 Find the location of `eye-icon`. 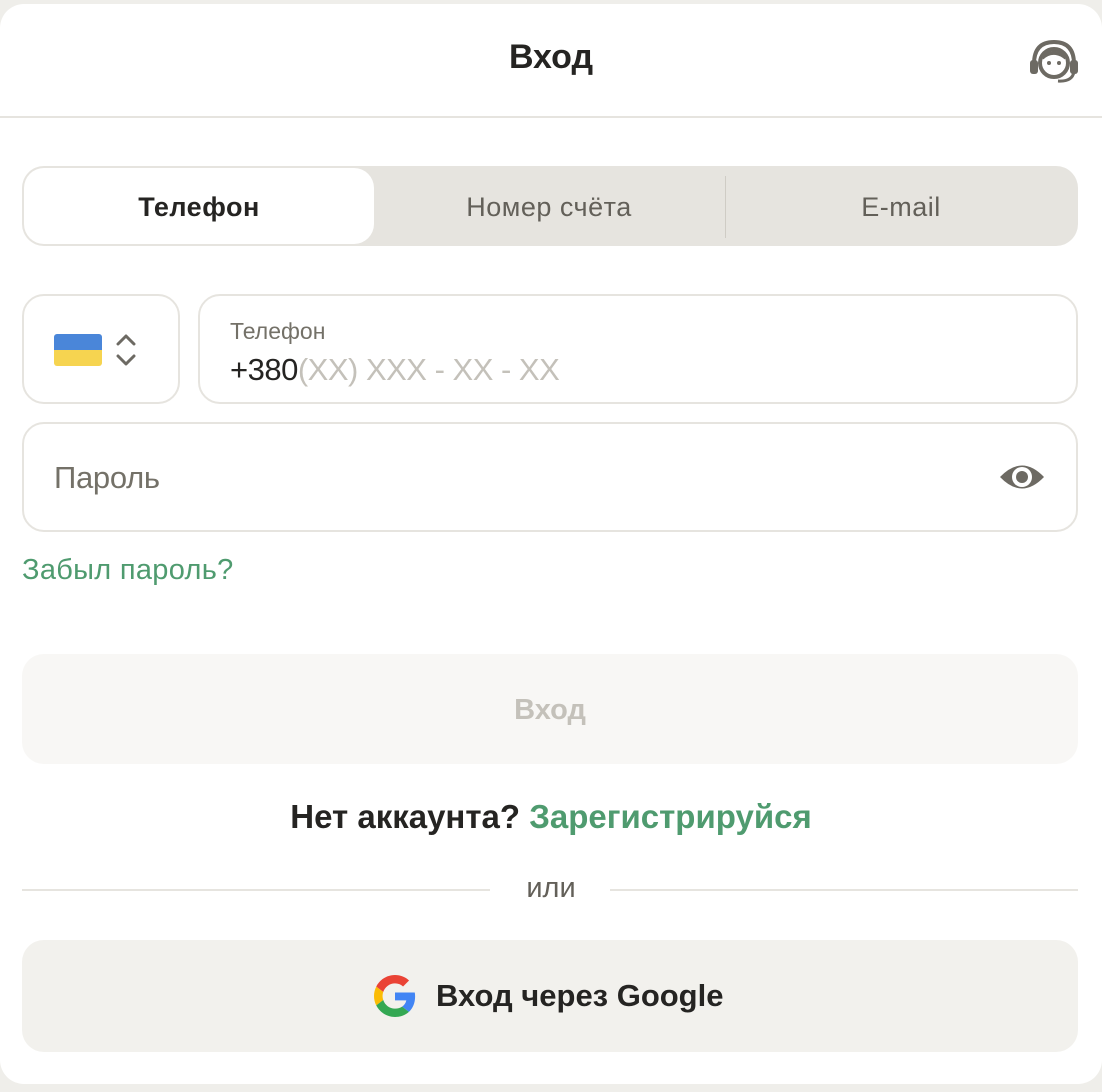

eye-icon is located at coordinates (1022, 477).